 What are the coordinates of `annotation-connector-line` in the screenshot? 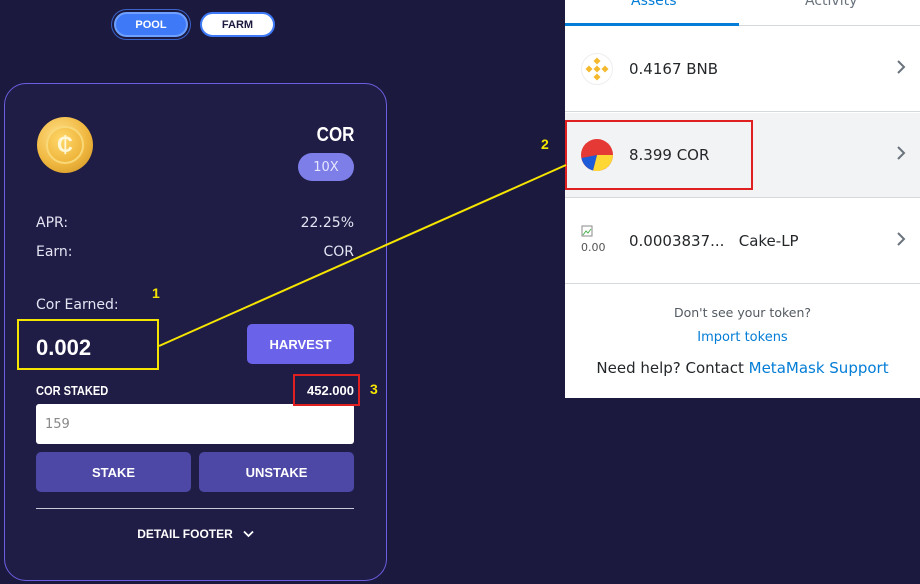 It's located at (362, 255).